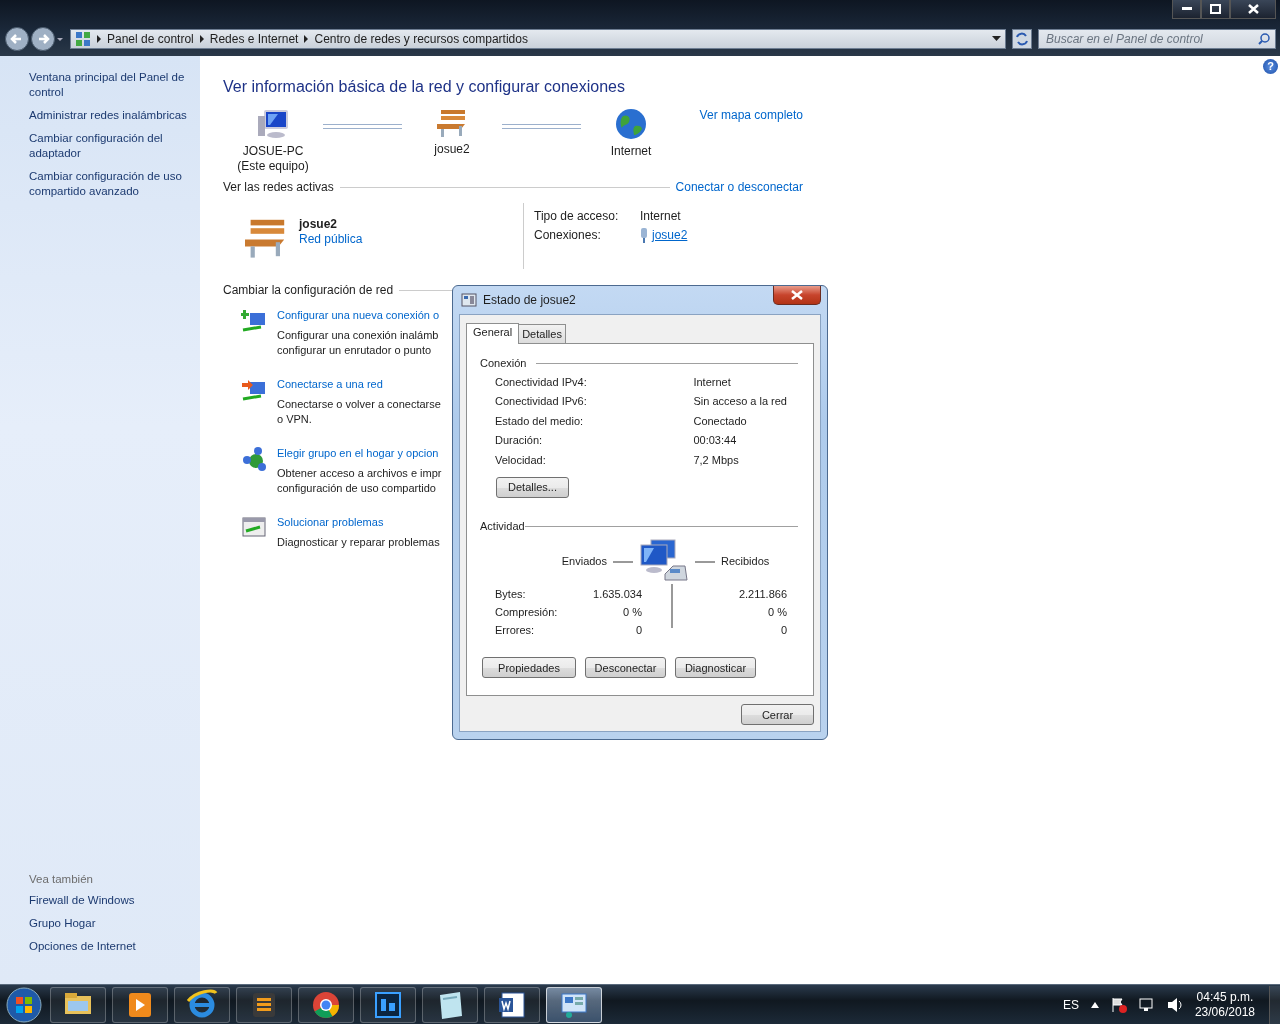  I want to click on breadcrumb: Panel de control, so click(150, 39).